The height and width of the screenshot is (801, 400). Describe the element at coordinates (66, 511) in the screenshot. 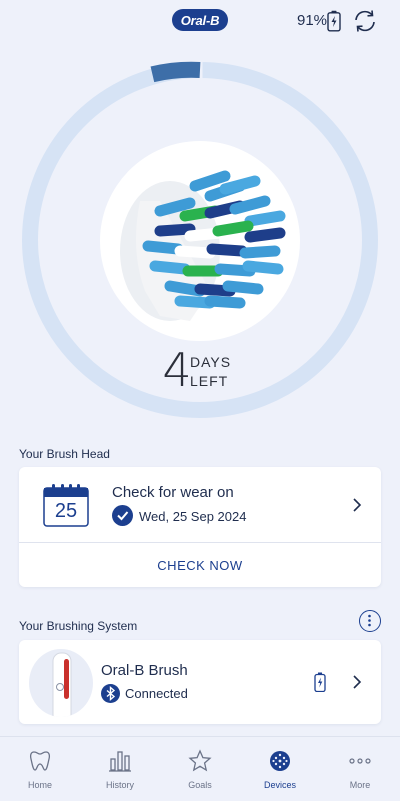

I see `calendar-day: 25` at that location.